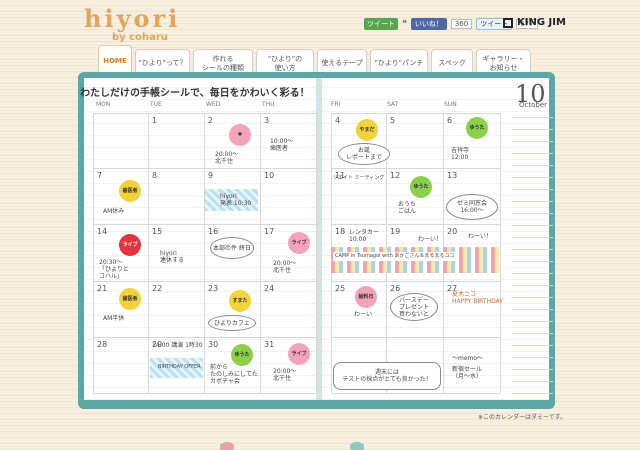 This screenshot has height=450, width=640. Describe the element at coordinates (211, 120) in the screenshot. I see `day-number: 2` at that location.